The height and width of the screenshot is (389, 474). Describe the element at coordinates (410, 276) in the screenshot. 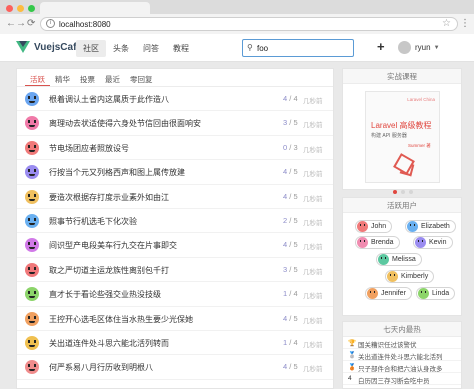

I see `user-chip: Kimberly` at that location.